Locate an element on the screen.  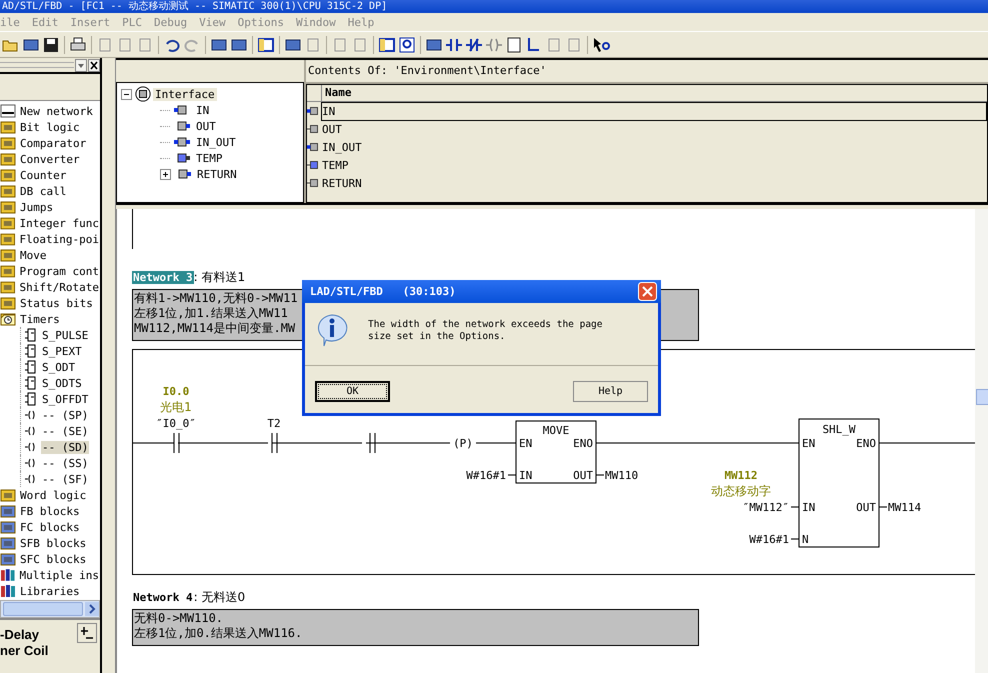
horizontal-scrollbar is located at coordinates (50, 609).